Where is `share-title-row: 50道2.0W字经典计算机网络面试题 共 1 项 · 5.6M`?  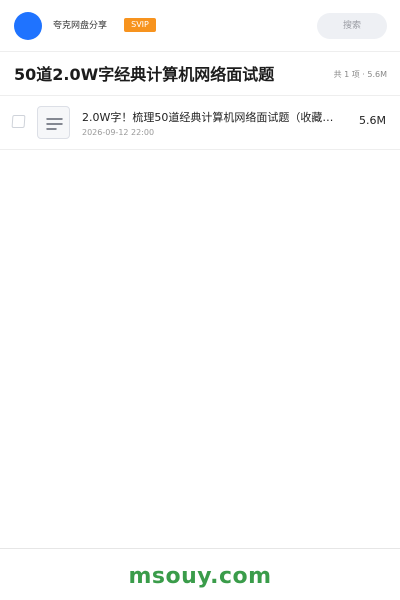
share-title-row: 50道2.0W字经典计算机网络面试题 共 1 项 · 5.6M is located at coordinates (200, 74).